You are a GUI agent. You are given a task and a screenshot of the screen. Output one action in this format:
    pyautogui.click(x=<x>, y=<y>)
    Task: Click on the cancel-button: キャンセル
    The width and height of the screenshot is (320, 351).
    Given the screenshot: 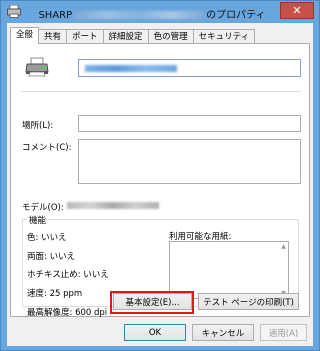 What is the action you would take?
    pyautogui.click(x=223, y=332)
    